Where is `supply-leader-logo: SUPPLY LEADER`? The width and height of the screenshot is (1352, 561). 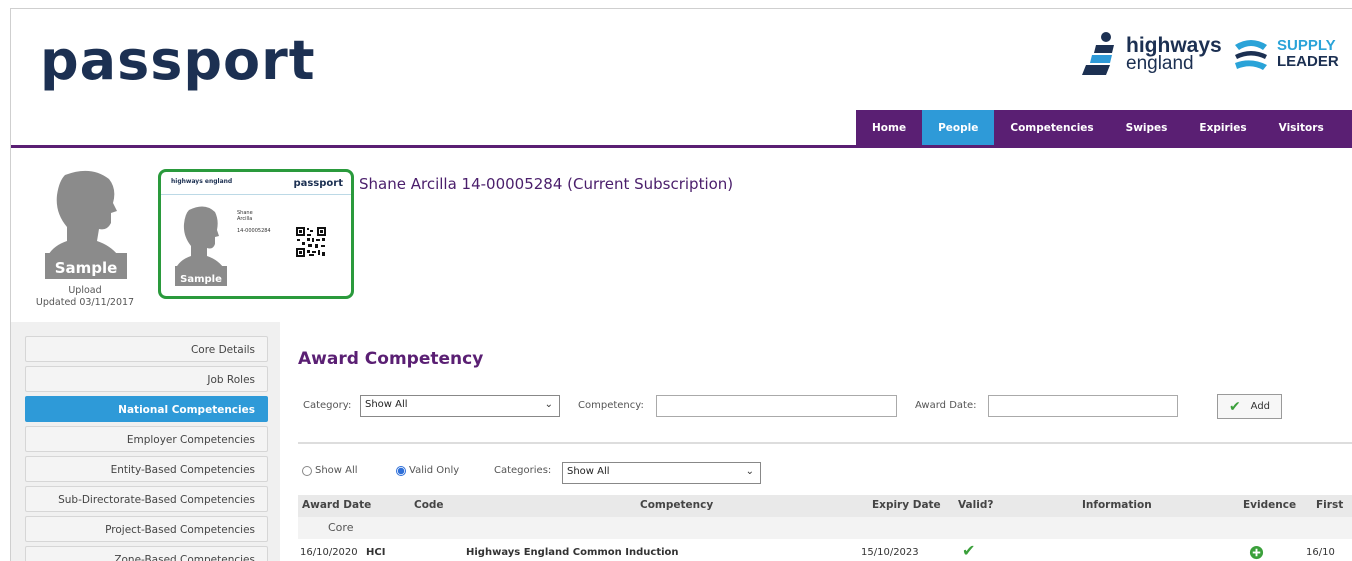 supply-leader-logo: SUPPLY LEADER is located at coordinates (1286, 54).